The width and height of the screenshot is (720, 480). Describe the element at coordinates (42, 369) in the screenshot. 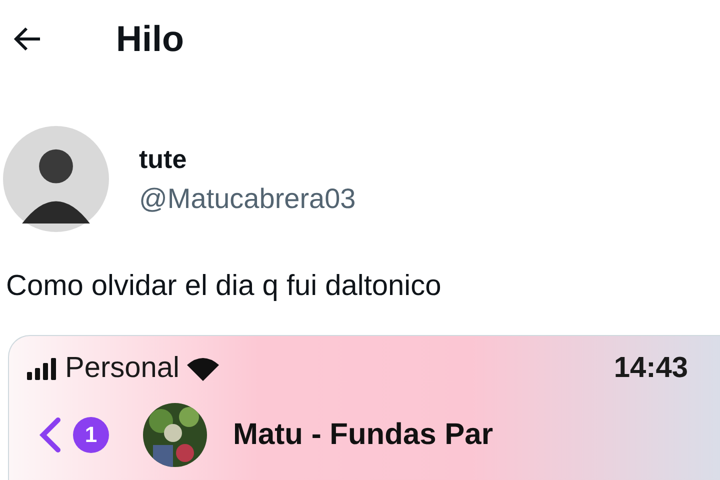

I see `signal-icon` at that location.